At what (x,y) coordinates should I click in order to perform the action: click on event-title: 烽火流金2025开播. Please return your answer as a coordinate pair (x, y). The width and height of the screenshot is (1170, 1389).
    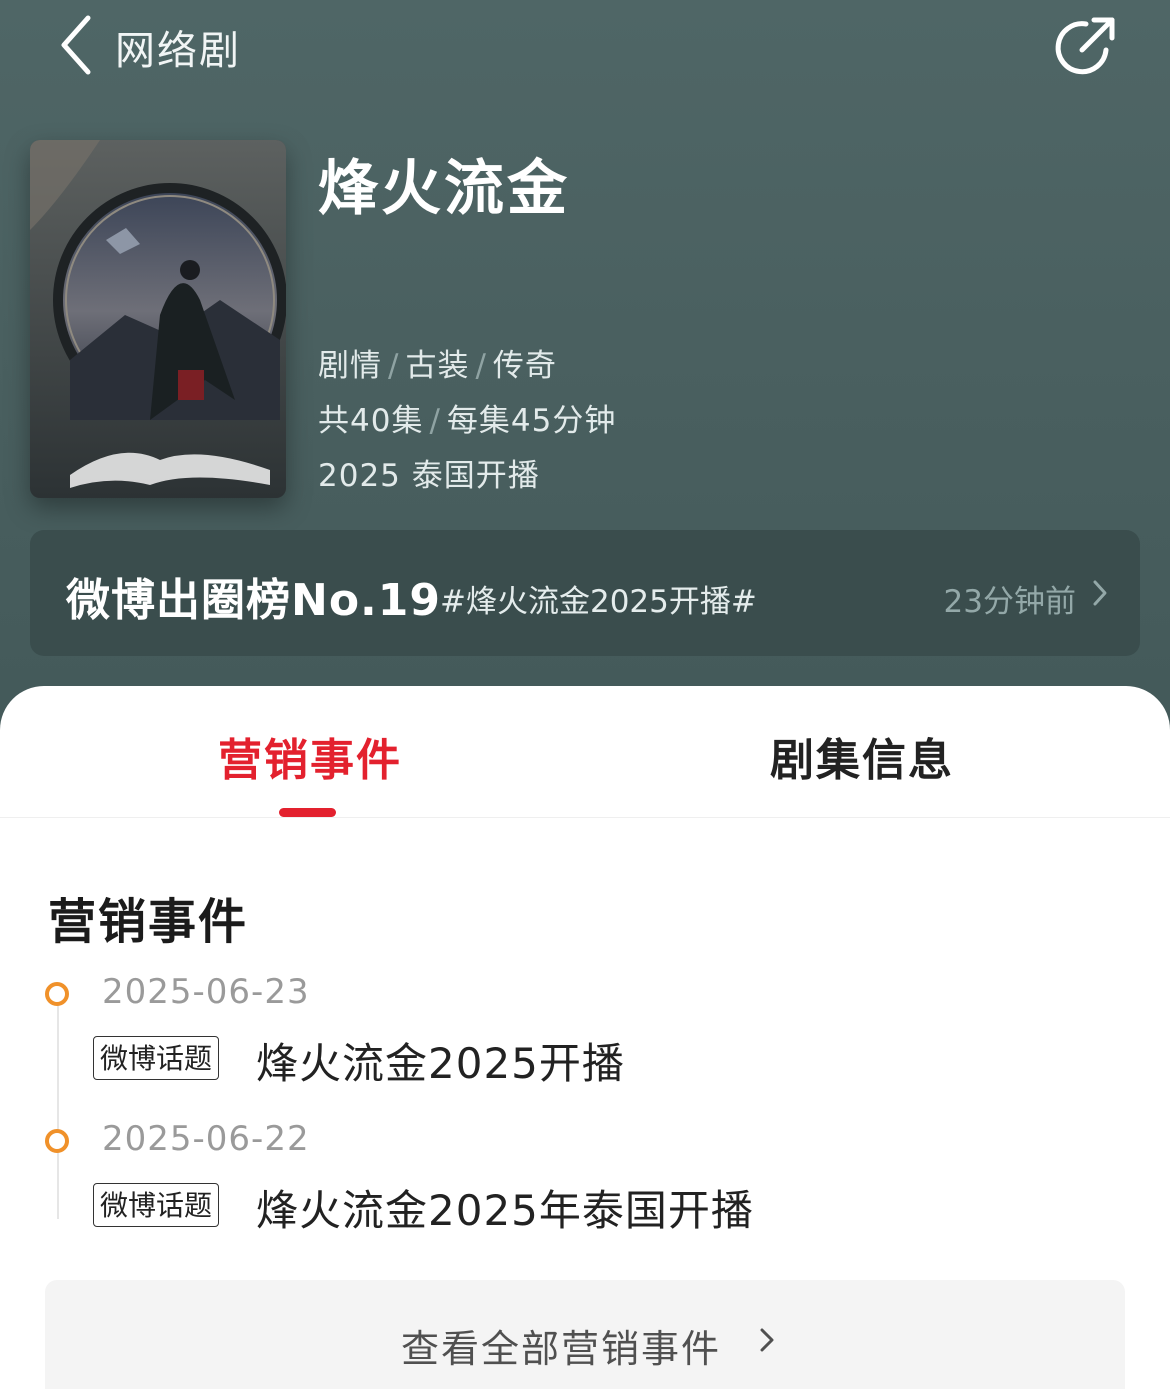
    Looking at the image, I should click on (440, 1060).